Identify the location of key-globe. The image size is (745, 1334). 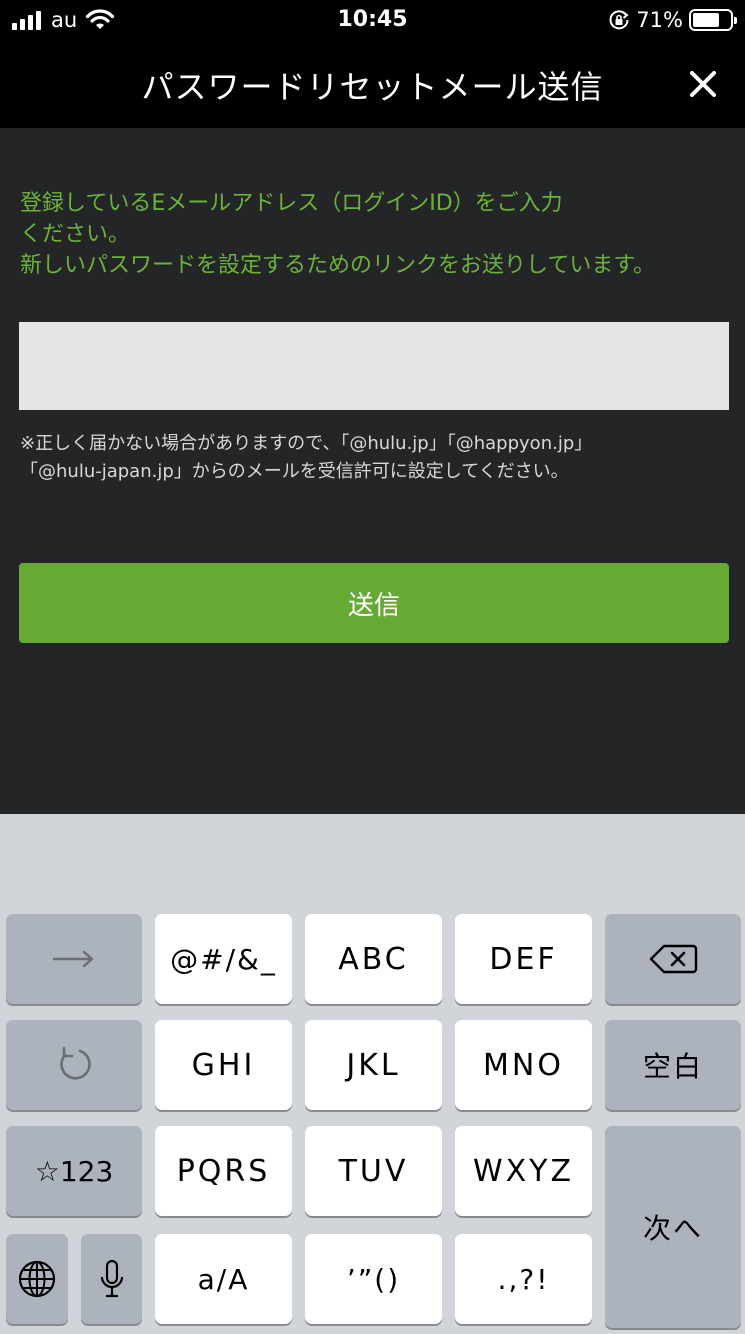
(37, 1279).